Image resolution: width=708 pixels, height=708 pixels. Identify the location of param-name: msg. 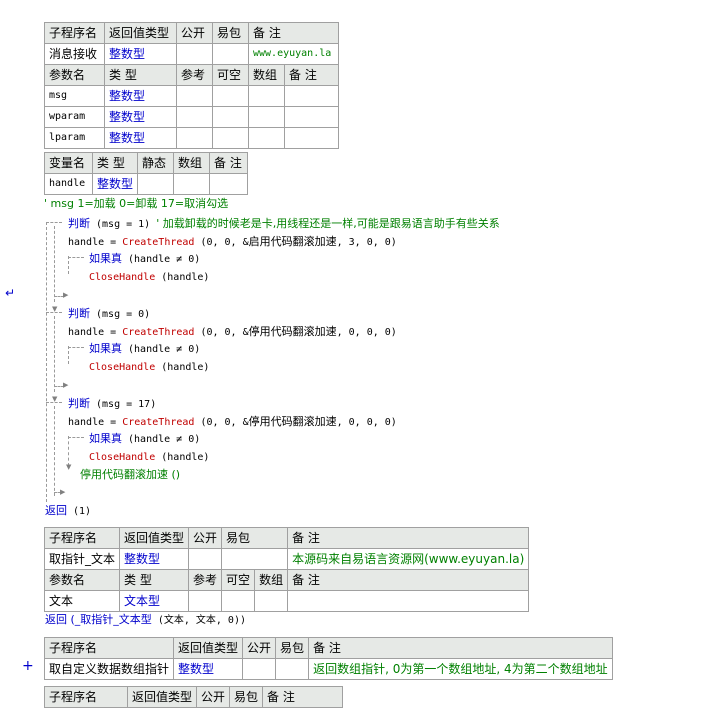
(74, 96).